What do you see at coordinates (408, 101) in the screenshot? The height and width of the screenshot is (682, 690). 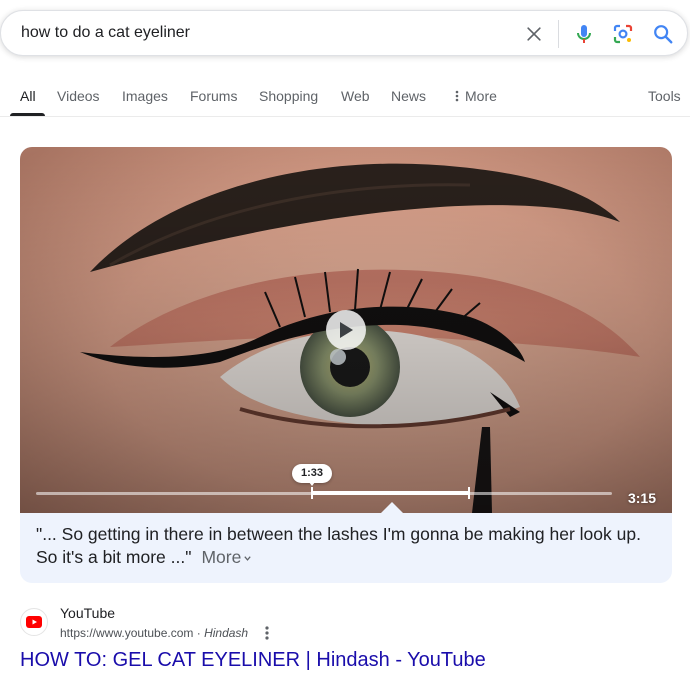 I see `tab-news: News` at bounding box center [408, 101].